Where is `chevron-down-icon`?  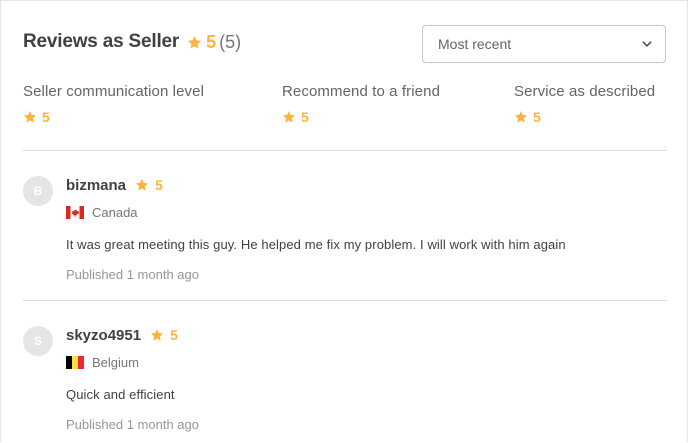
chevron-down-icon is located at coordinates (647, 44).